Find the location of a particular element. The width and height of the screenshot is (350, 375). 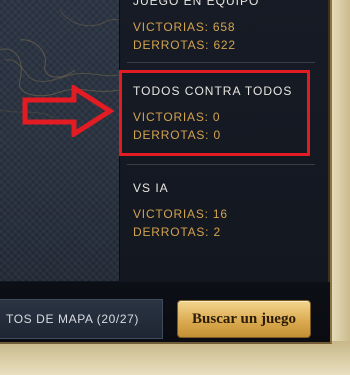

find-game-button: Buscar un juego is located at coordinates (244, 319).